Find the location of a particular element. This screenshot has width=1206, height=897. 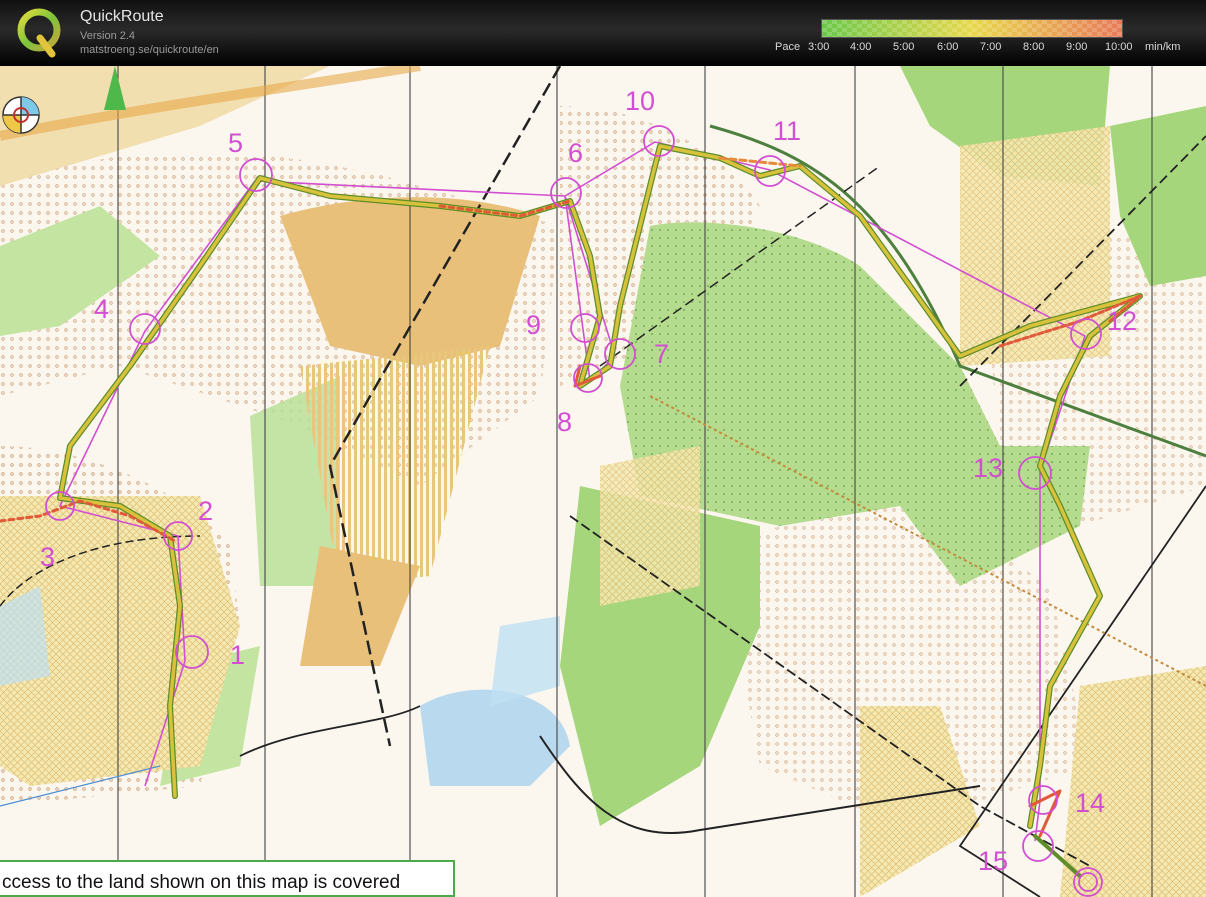

pace-label: Pace is located at coordinates (788, 47).